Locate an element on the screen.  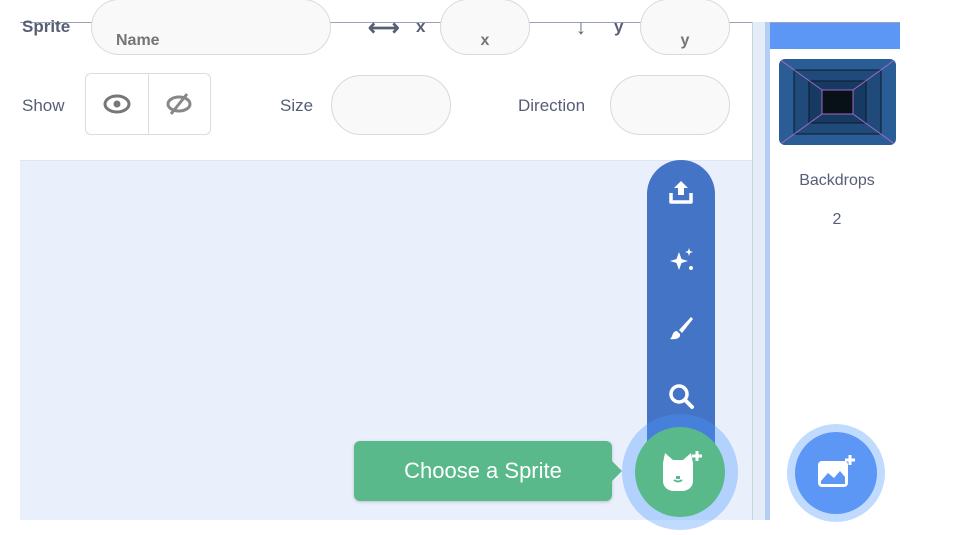
choose-sprite-tooltip: Choose a Sprite is located at coordinates (488, 471).